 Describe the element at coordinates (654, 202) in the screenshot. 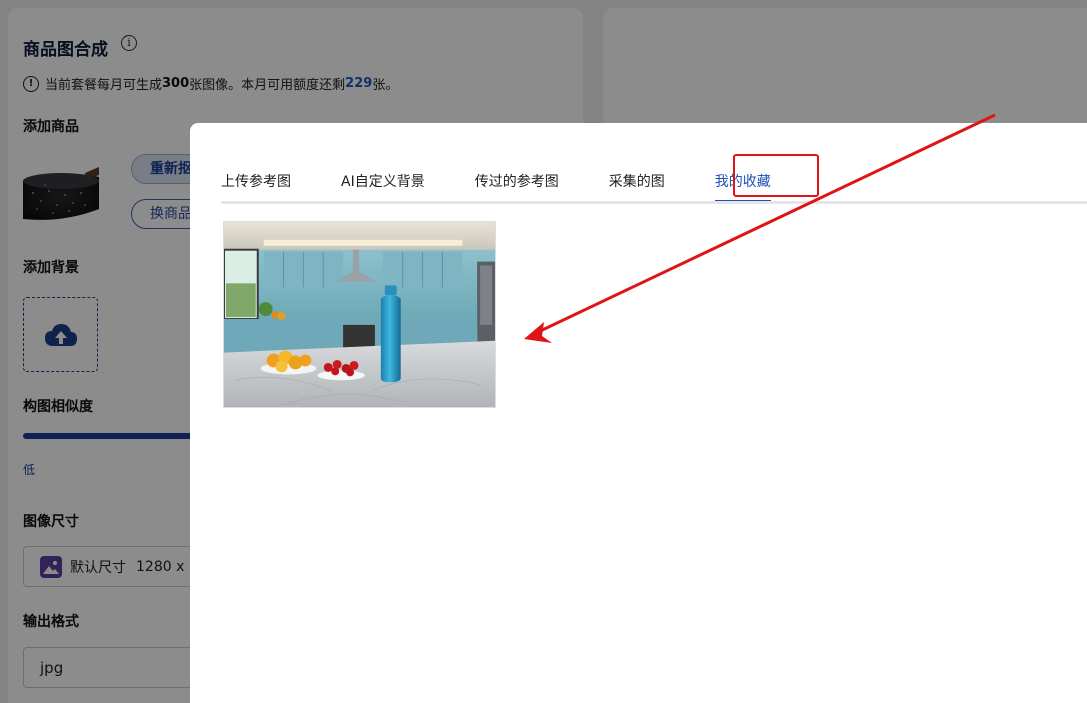

I see `tab-divider` at that location.